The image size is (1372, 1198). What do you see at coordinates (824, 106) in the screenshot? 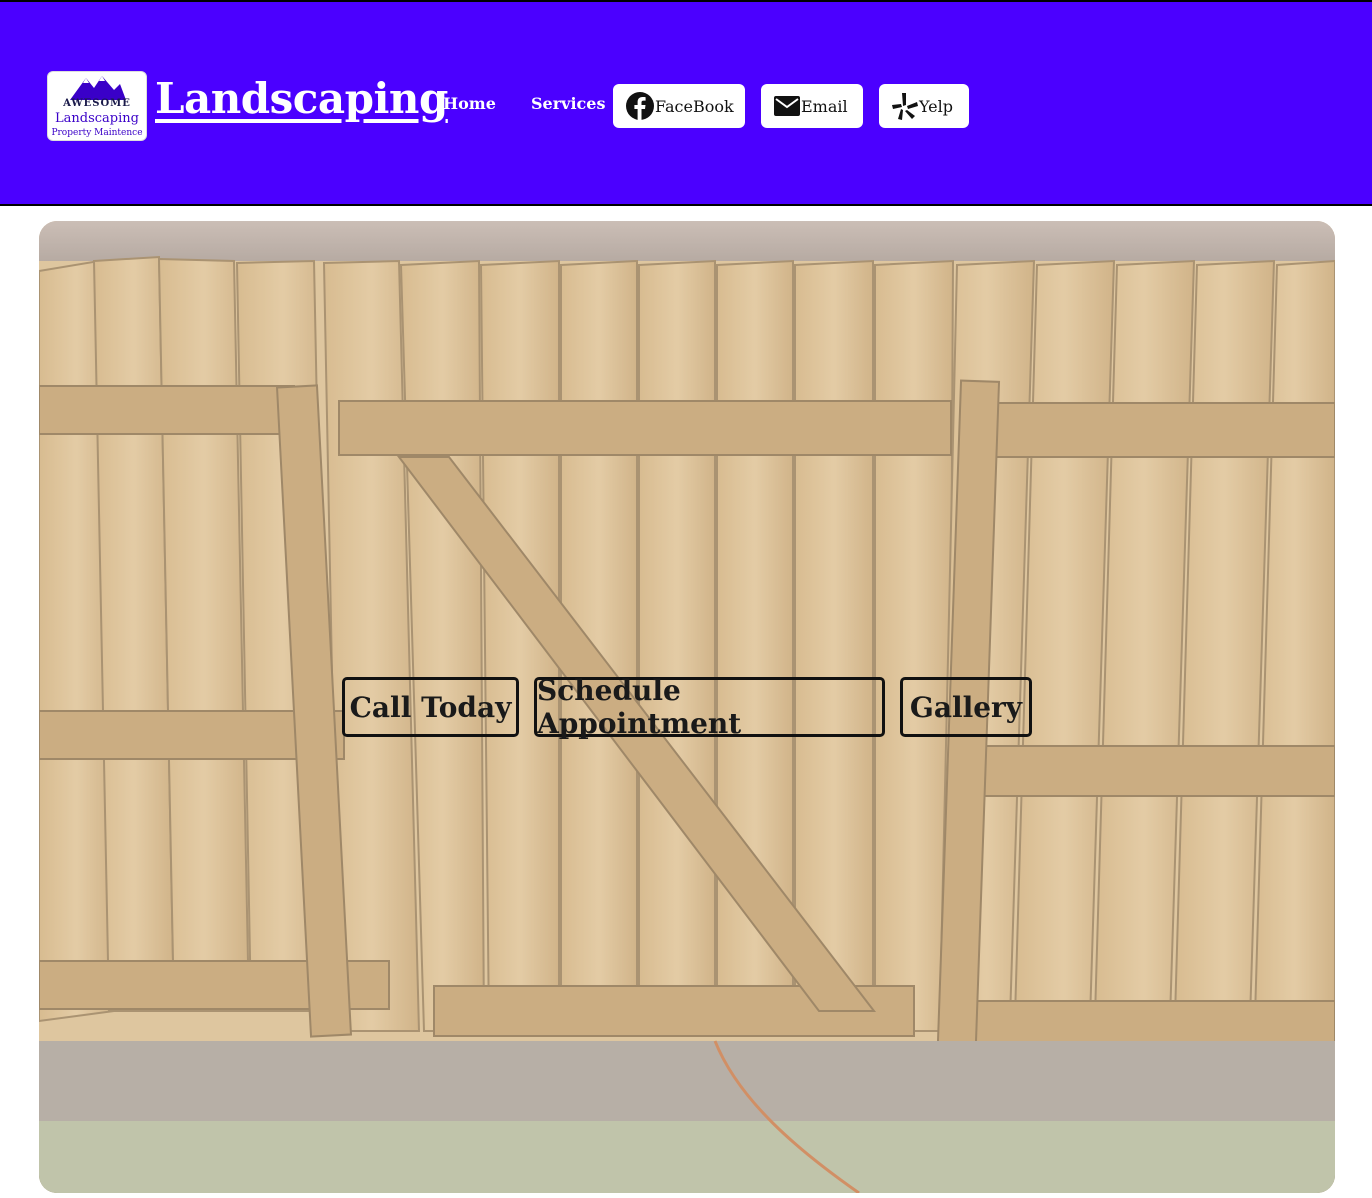
I see `email-label: Email` at bounding box center [824, 106].